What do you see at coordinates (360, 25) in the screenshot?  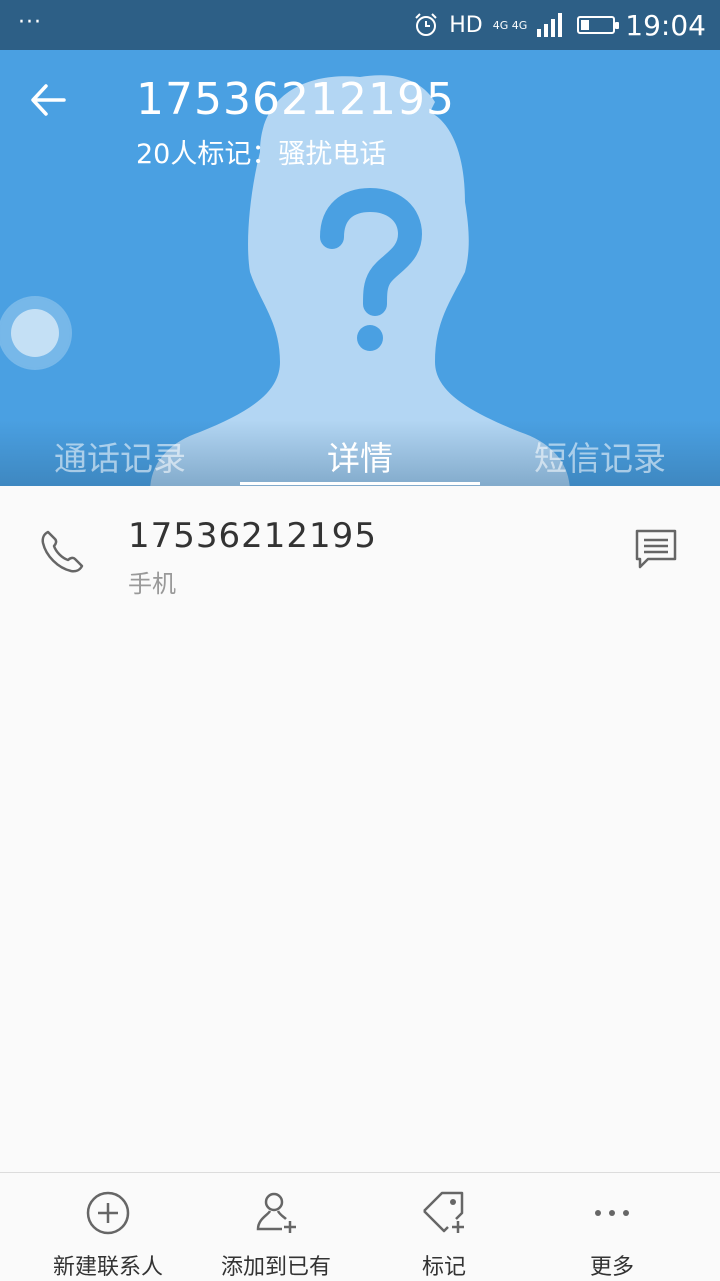 I see `status-bar: ··· HD 4G 4G 19:04` at bounding box center [360, 25].